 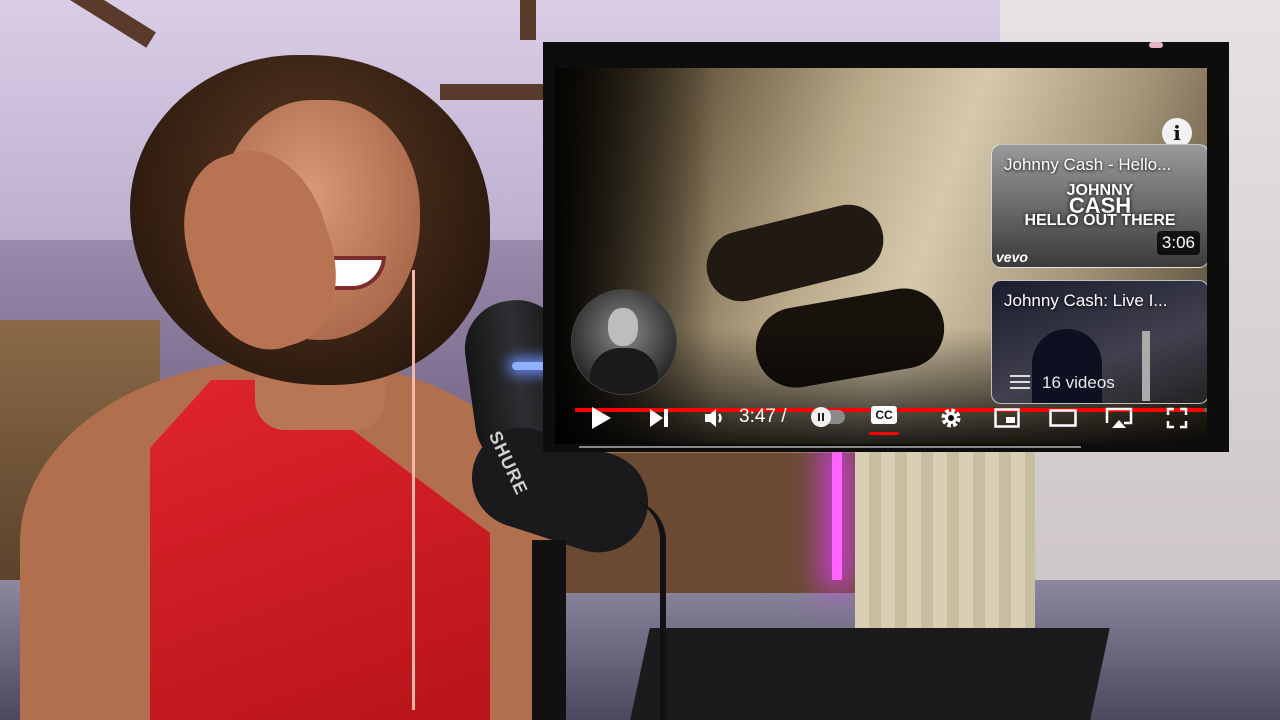 What do you see at coordinates (633, 610) in the screenshot?
I see `mic-cable` at bounding box center [633, 610].